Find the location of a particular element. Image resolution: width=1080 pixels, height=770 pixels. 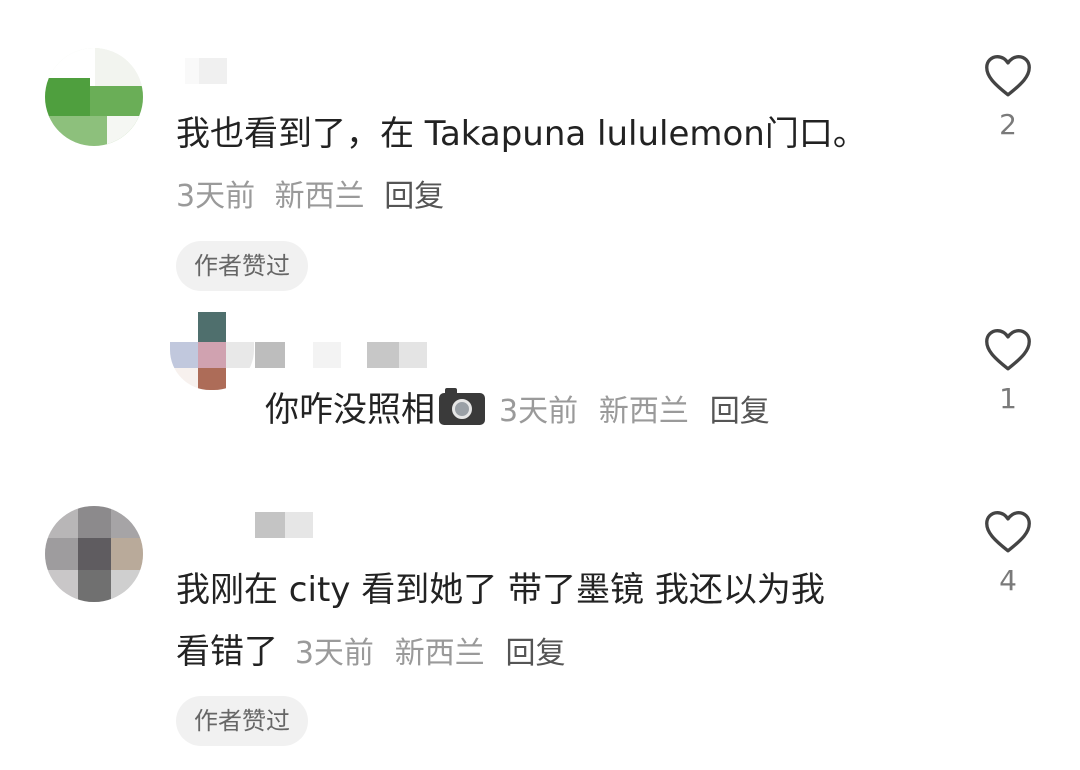

comment-text-line2: 看错了 3天前 新西兰 回复 is located at coordinates (371, 652).